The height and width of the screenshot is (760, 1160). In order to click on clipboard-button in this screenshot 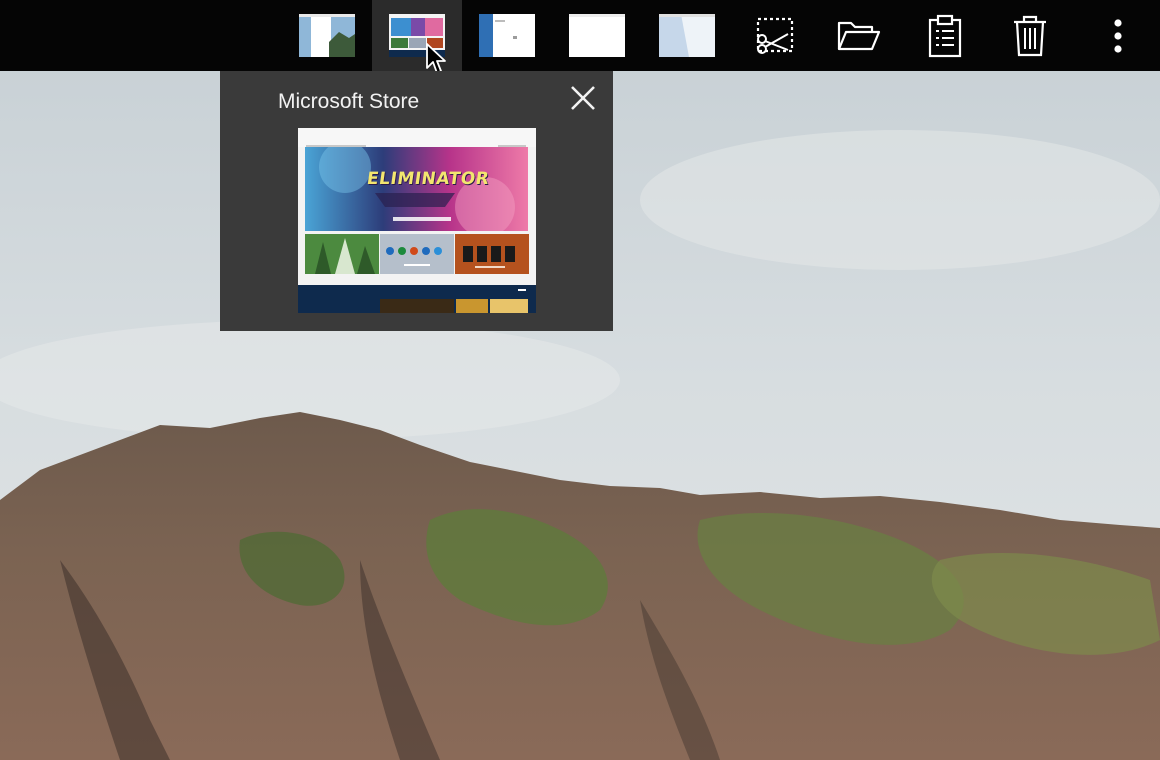, I will do `click(945, 35)`.